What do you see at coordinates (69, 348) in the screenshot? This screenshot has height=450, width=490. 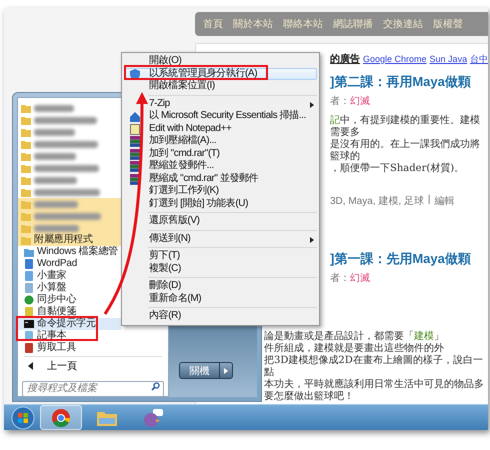 I see `program-item: 剪取工具` at bounding box center [69, 348].